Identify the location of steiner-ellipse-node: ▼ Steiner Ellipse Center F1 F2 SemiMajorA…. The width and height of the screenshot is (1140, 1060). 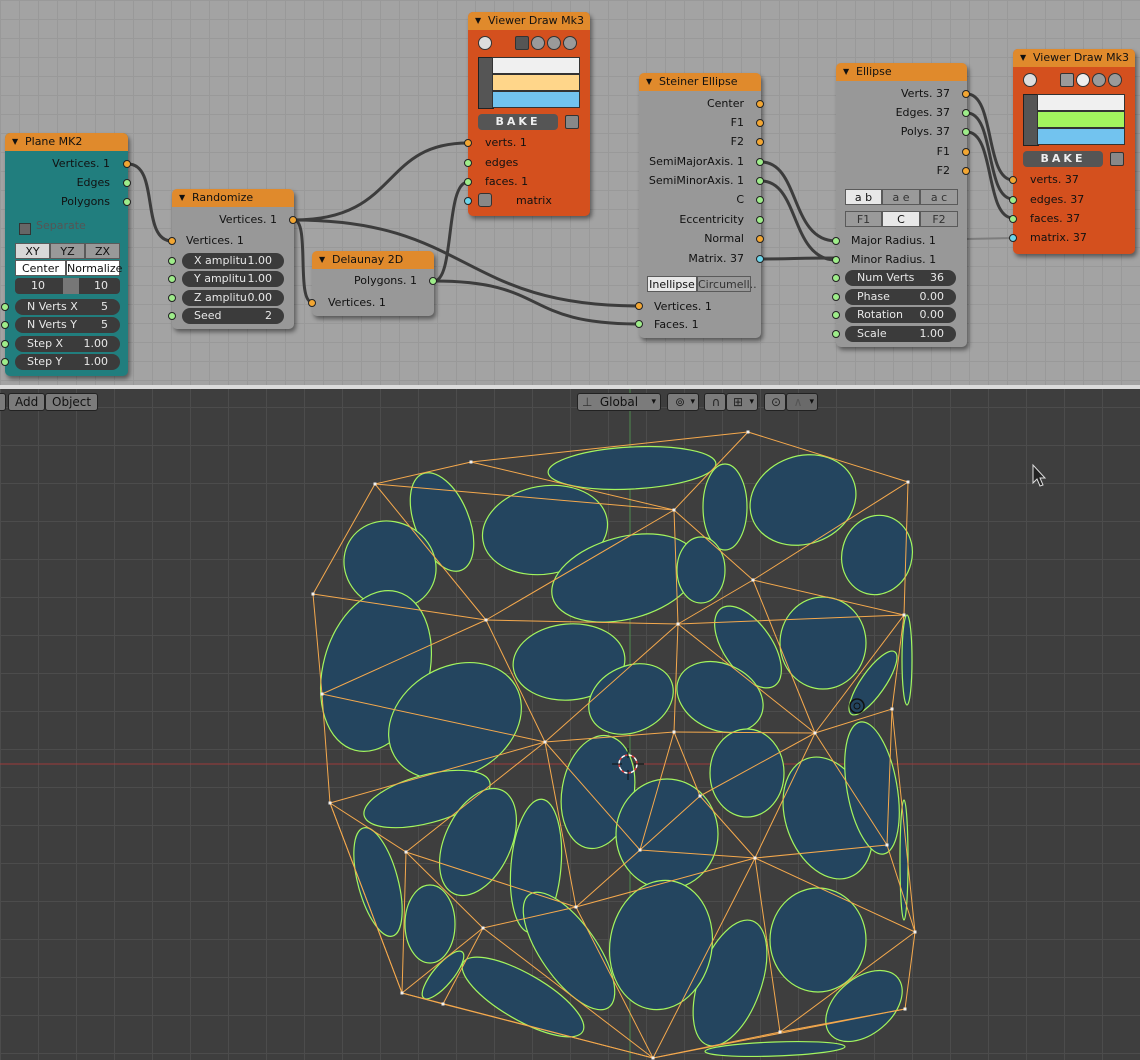
(699, 205).